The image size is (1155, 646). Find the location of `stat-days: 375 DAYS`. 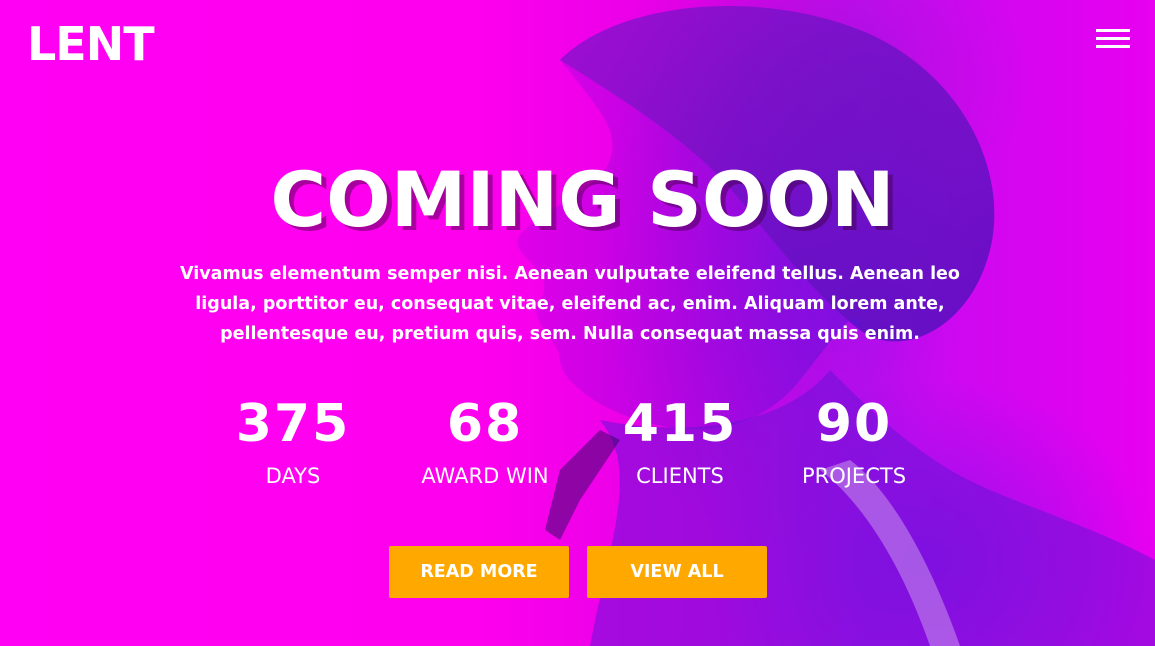

stat-days: 375 DAYS is located at coordinates (293, 441).